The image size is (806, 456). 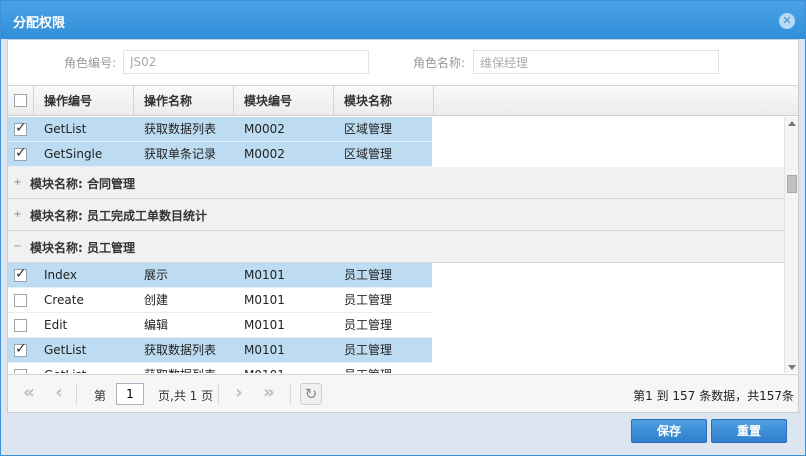 I want to click on grid-header: 操作编号 操作名称 模块编号 模块名称, so click(x=403, y=101).